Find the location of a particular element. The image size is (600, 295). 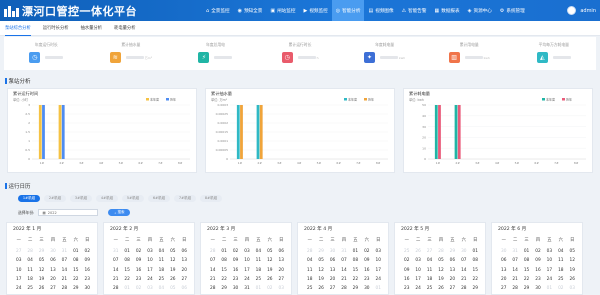

nav-item-1: ◉ 预知全景 is located at coordinates (250, 10).